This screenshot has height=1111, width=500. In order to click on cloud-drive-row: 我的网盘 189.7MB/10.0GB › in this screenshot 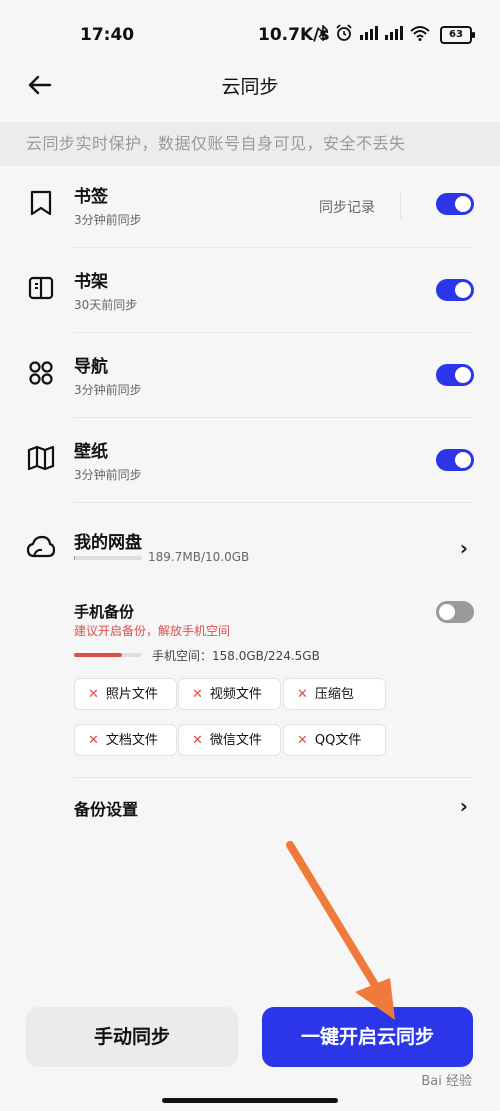, I will do `click(250, 550)`.